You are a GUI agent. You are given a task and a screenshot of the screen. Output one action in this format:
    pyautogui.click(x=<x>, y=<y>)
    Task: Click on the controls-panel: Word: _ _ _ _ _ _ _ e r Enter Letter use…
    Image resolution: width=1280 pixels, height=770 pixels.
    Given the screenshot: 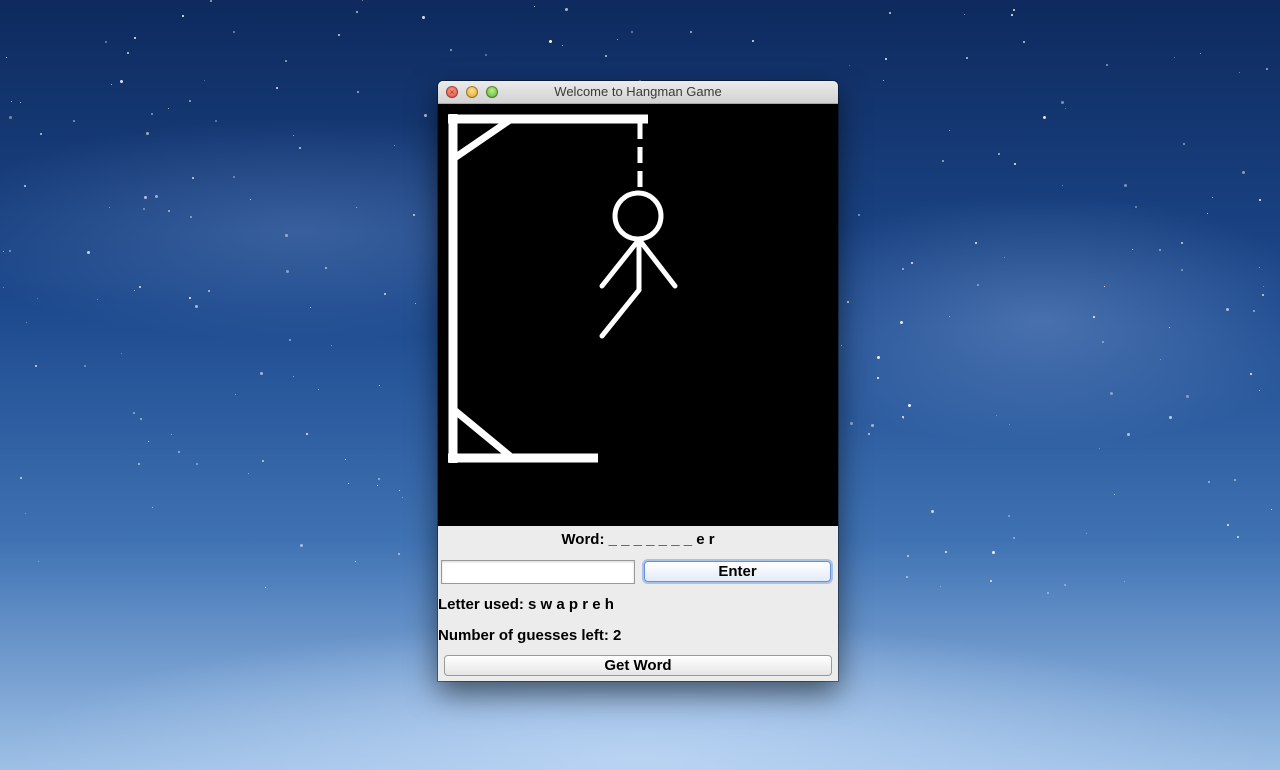 What is the action you would take?
    pyautogui.click(x=638, y=603)
    